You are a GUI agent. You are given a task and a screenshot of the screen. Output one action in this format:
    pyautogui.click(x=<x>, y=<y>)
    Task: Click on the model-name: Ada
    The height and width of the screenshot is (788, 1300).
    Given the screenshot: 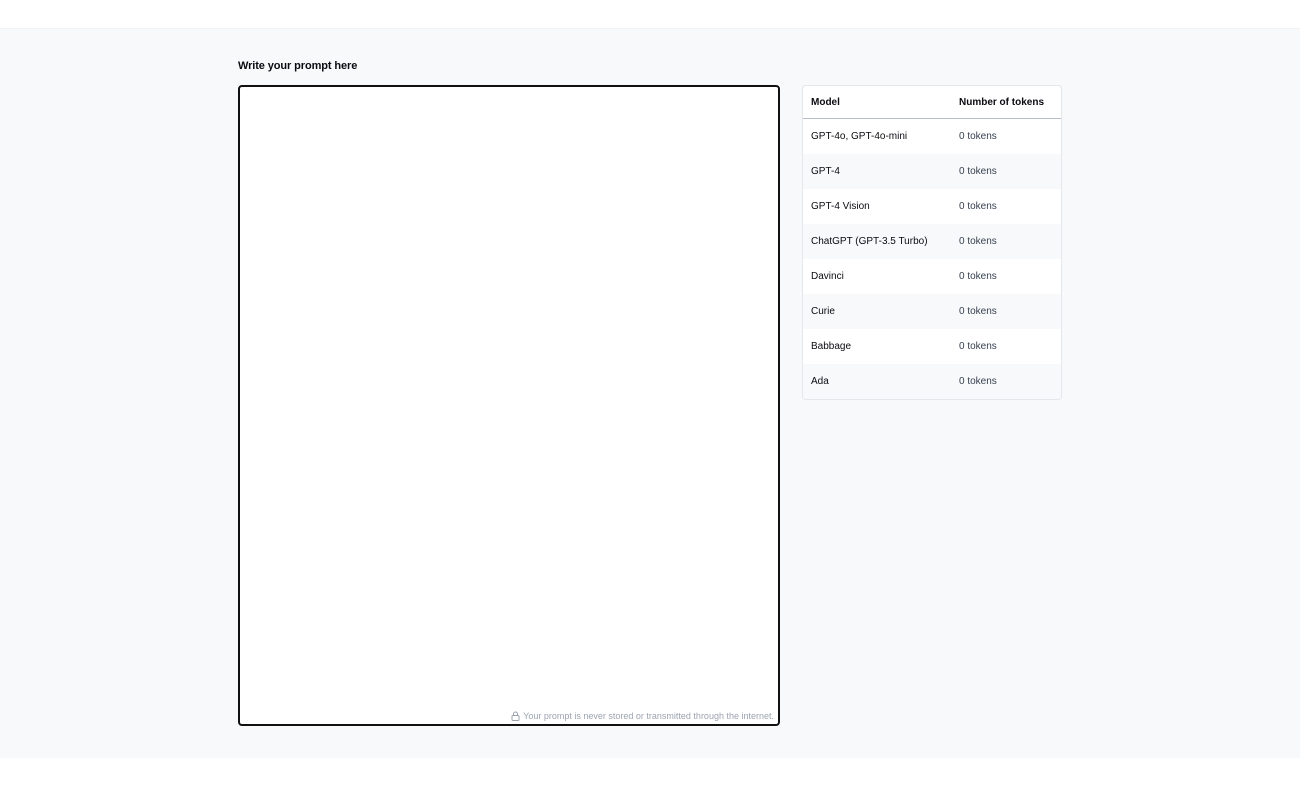 What is the action you would take?
    pyautogui.click(x=877, y=381)
    